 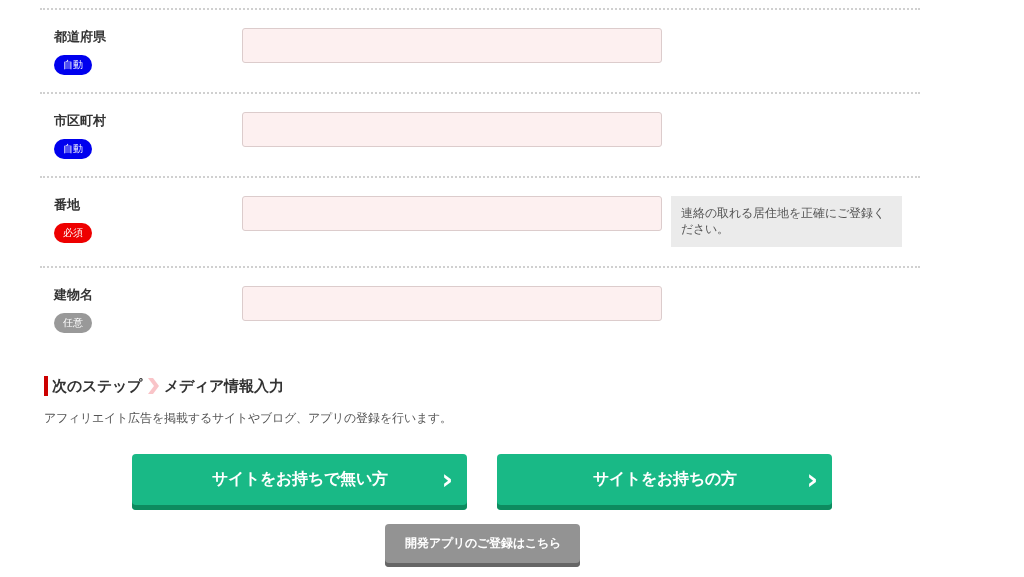 I want to click on field-note: 連絡の取れる居住地を正確にご登録ください。, so click(x=786, y=221).